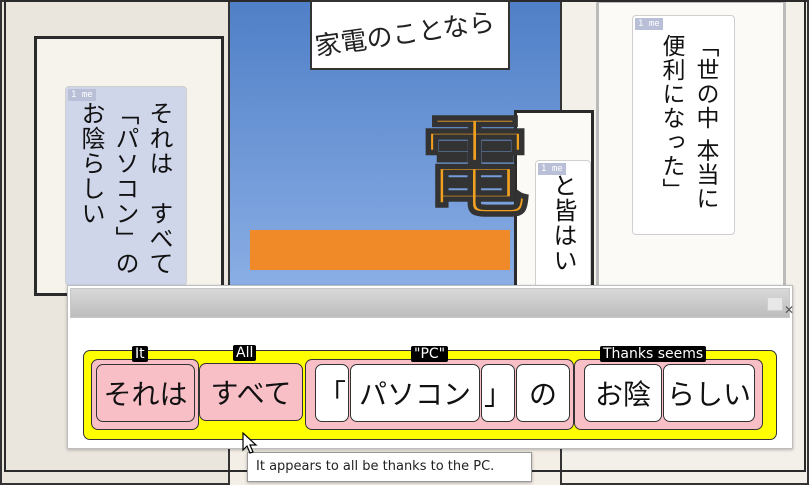  Describe the element at coordinates (250, 443) in the screenshot. I see `mouse-cursor-icon` at that location.